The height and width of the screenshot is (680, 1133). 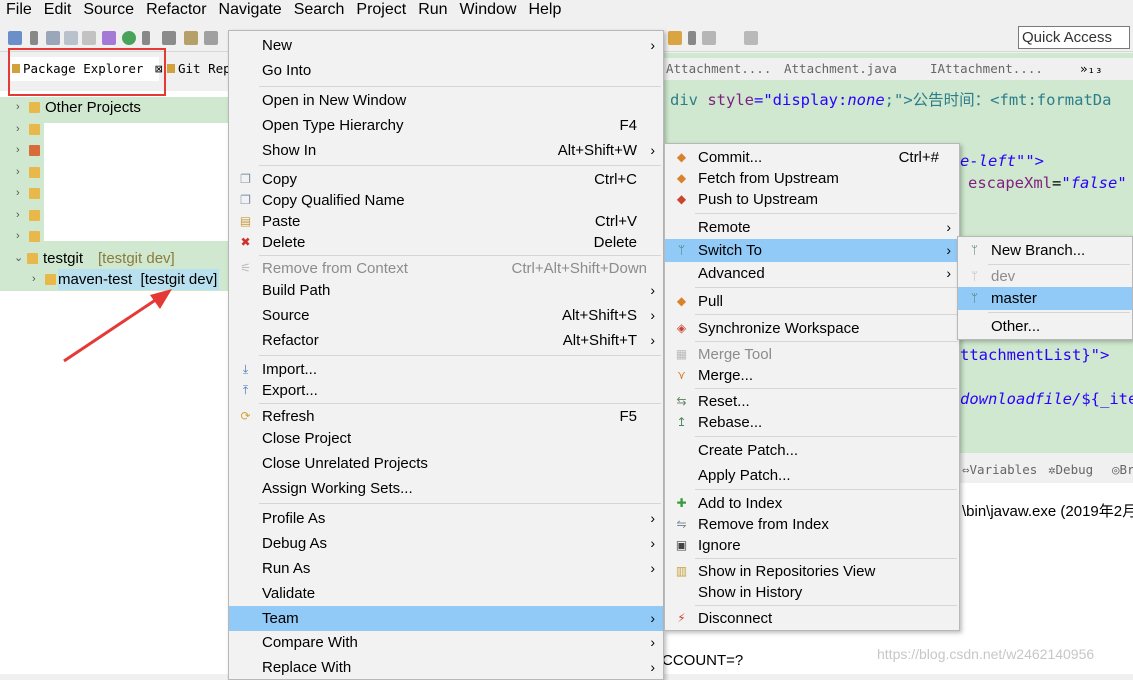 What do you see at coordinates (53, 38) in the screenshot?
I see `save-icon` at bounding box center [53, 38].